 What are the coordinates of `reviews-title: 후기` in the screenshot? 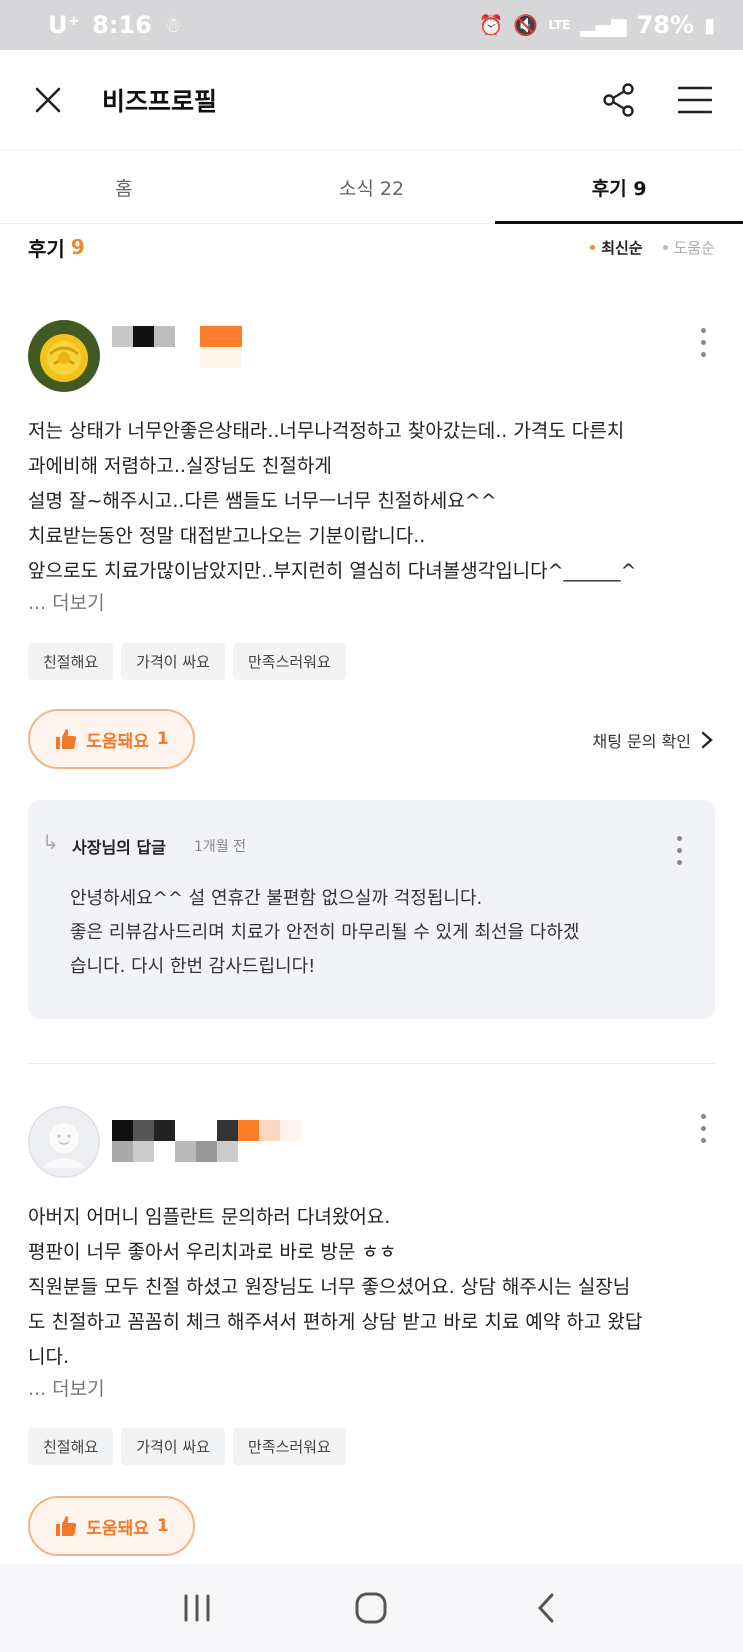 It's located at (46, 248).